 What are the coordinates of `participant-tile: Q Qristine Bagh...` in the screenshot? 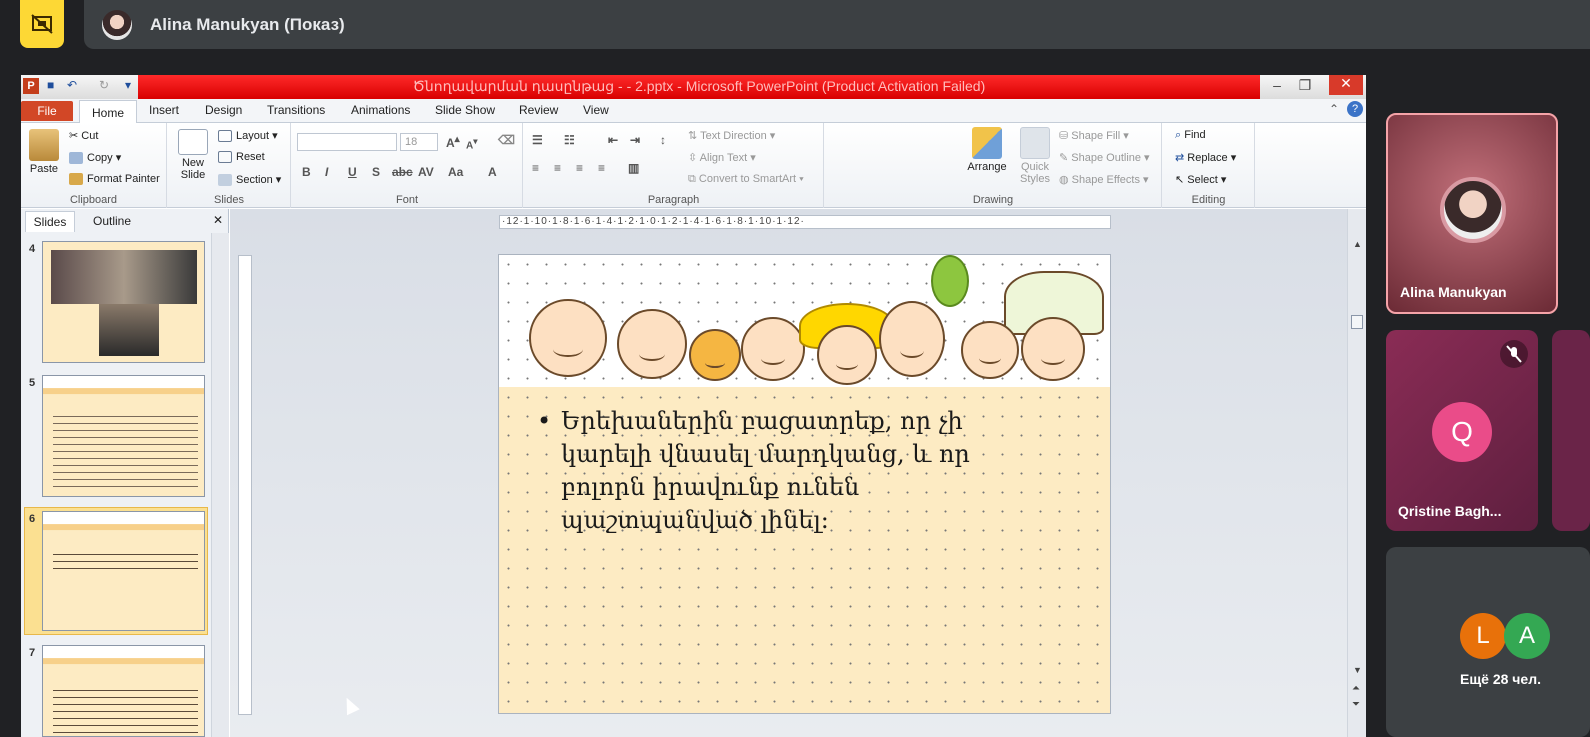 It's located at (1462, 430).